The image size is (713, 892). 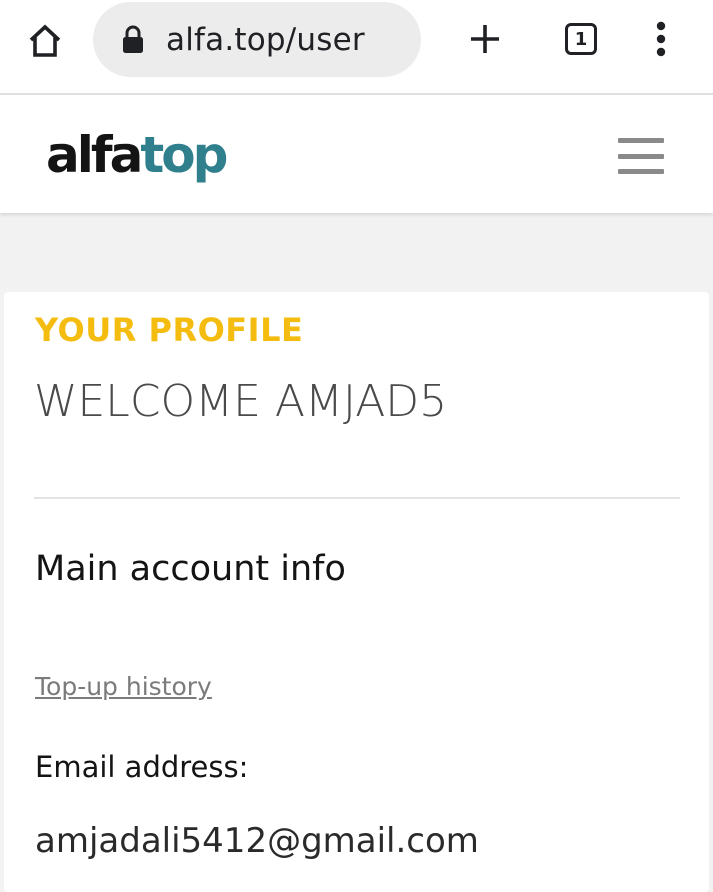 What do you see at coordinates (133, 39) in the screenshot?
I see `lock-icon` at bounding box center [133, 39].